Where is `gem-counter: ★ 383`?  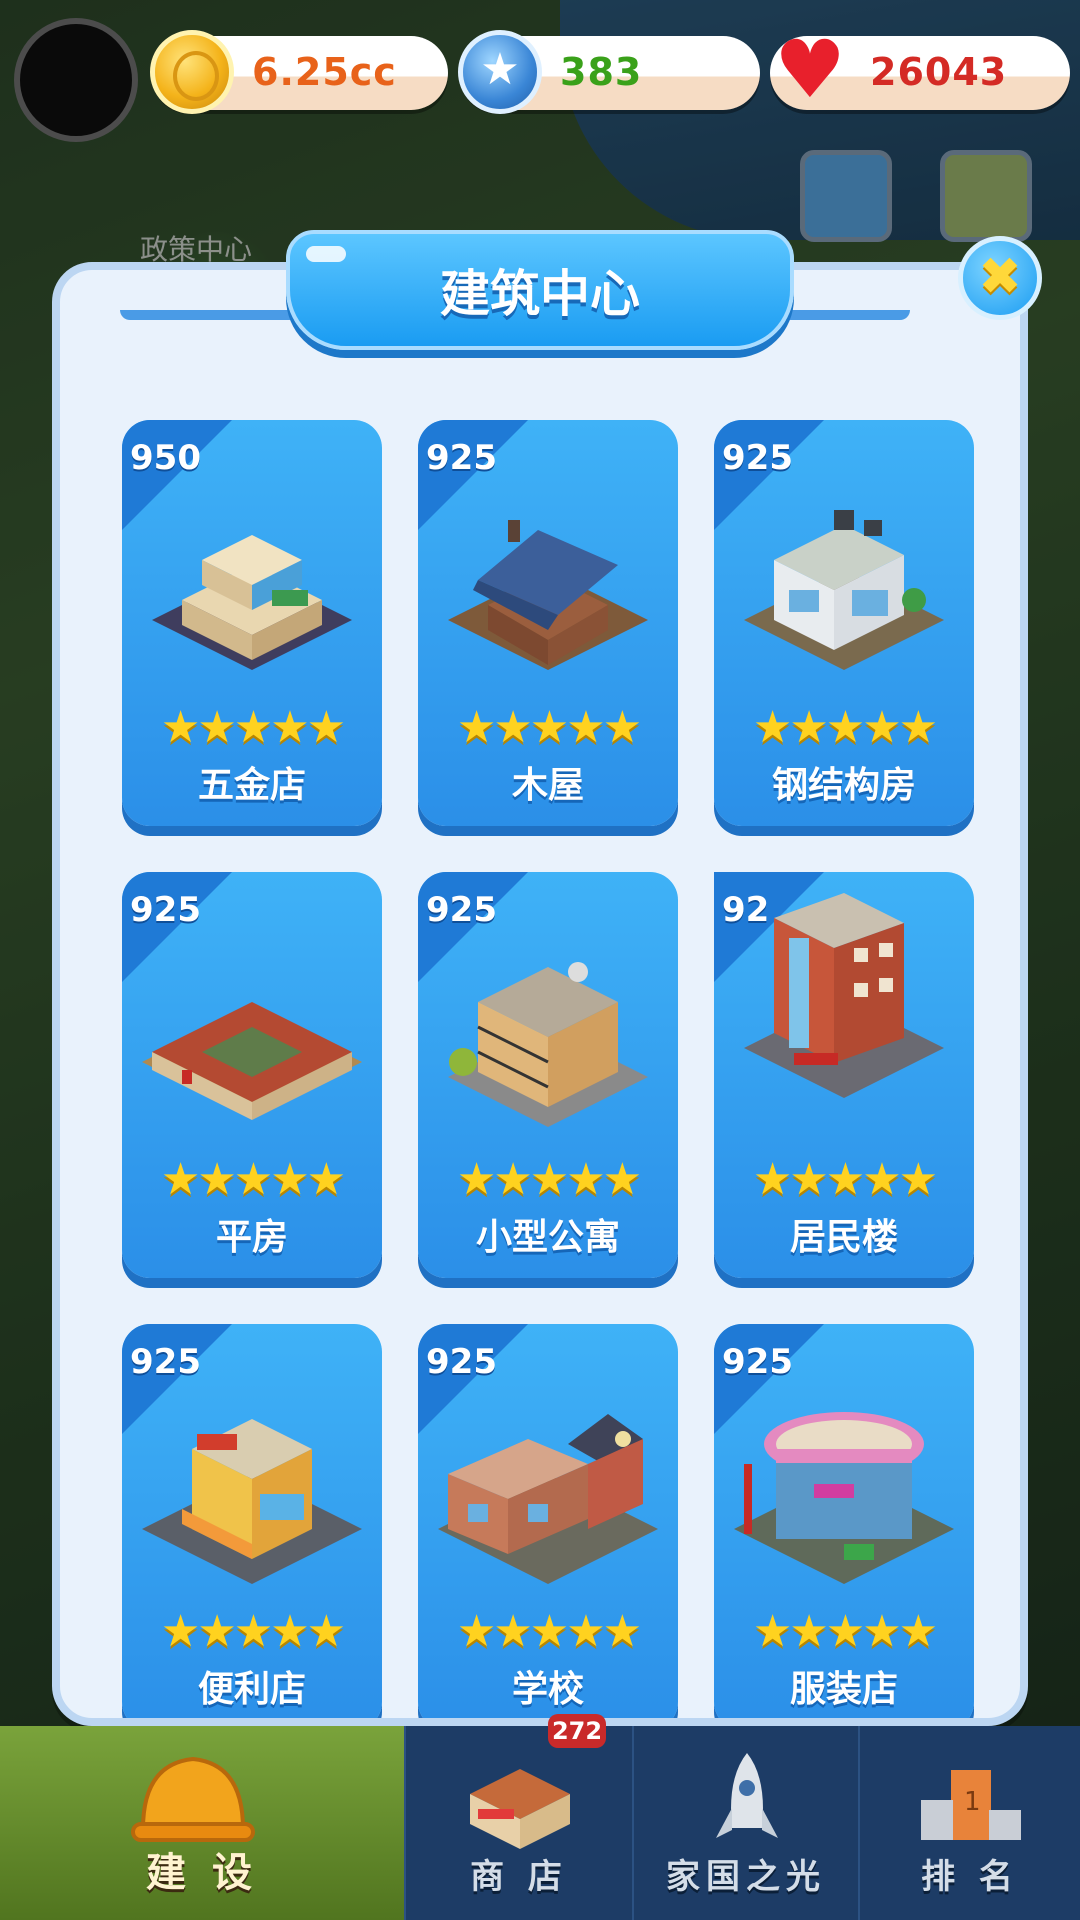 gem-counter: ★ 383 is located at coordinates (609, 72).